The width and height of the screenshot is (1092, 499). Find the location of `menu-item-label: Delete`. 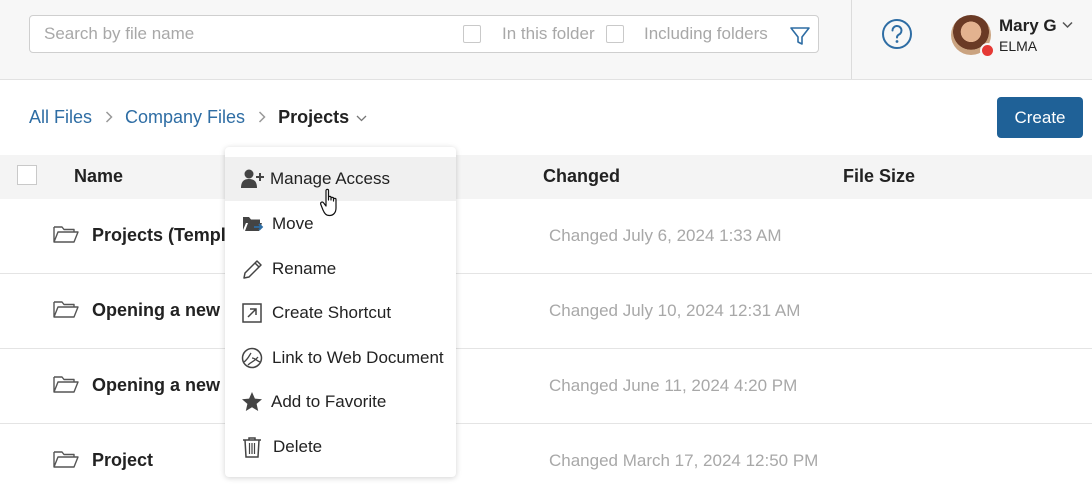

menu-item-label: Delete is located at coordinates (298, 446).